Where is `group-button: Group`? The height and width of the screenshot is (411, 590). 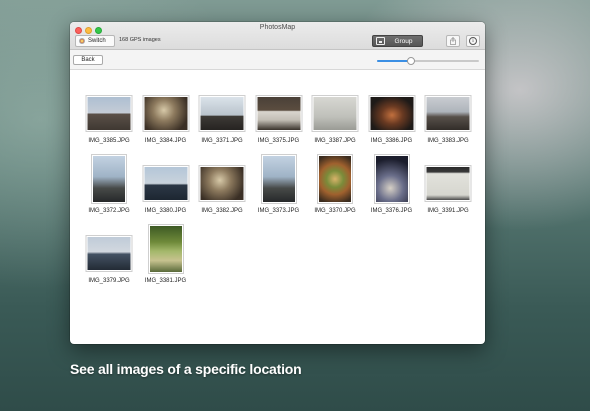
group-button: Group is located at coordinates (397, 41).